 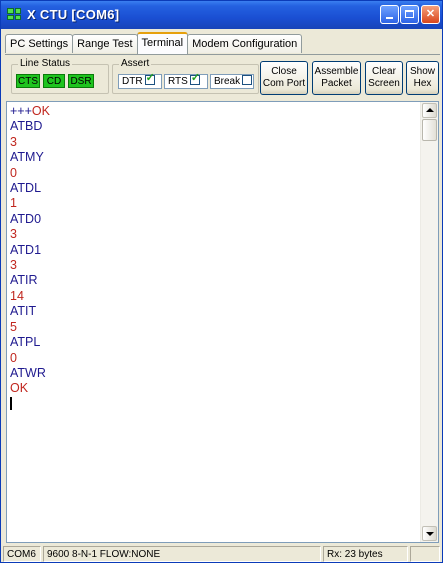 What do you see at coordinates (26, 188) in the screenshot?
I see `sent-text: ATDL` at bounding box center [26, 188].